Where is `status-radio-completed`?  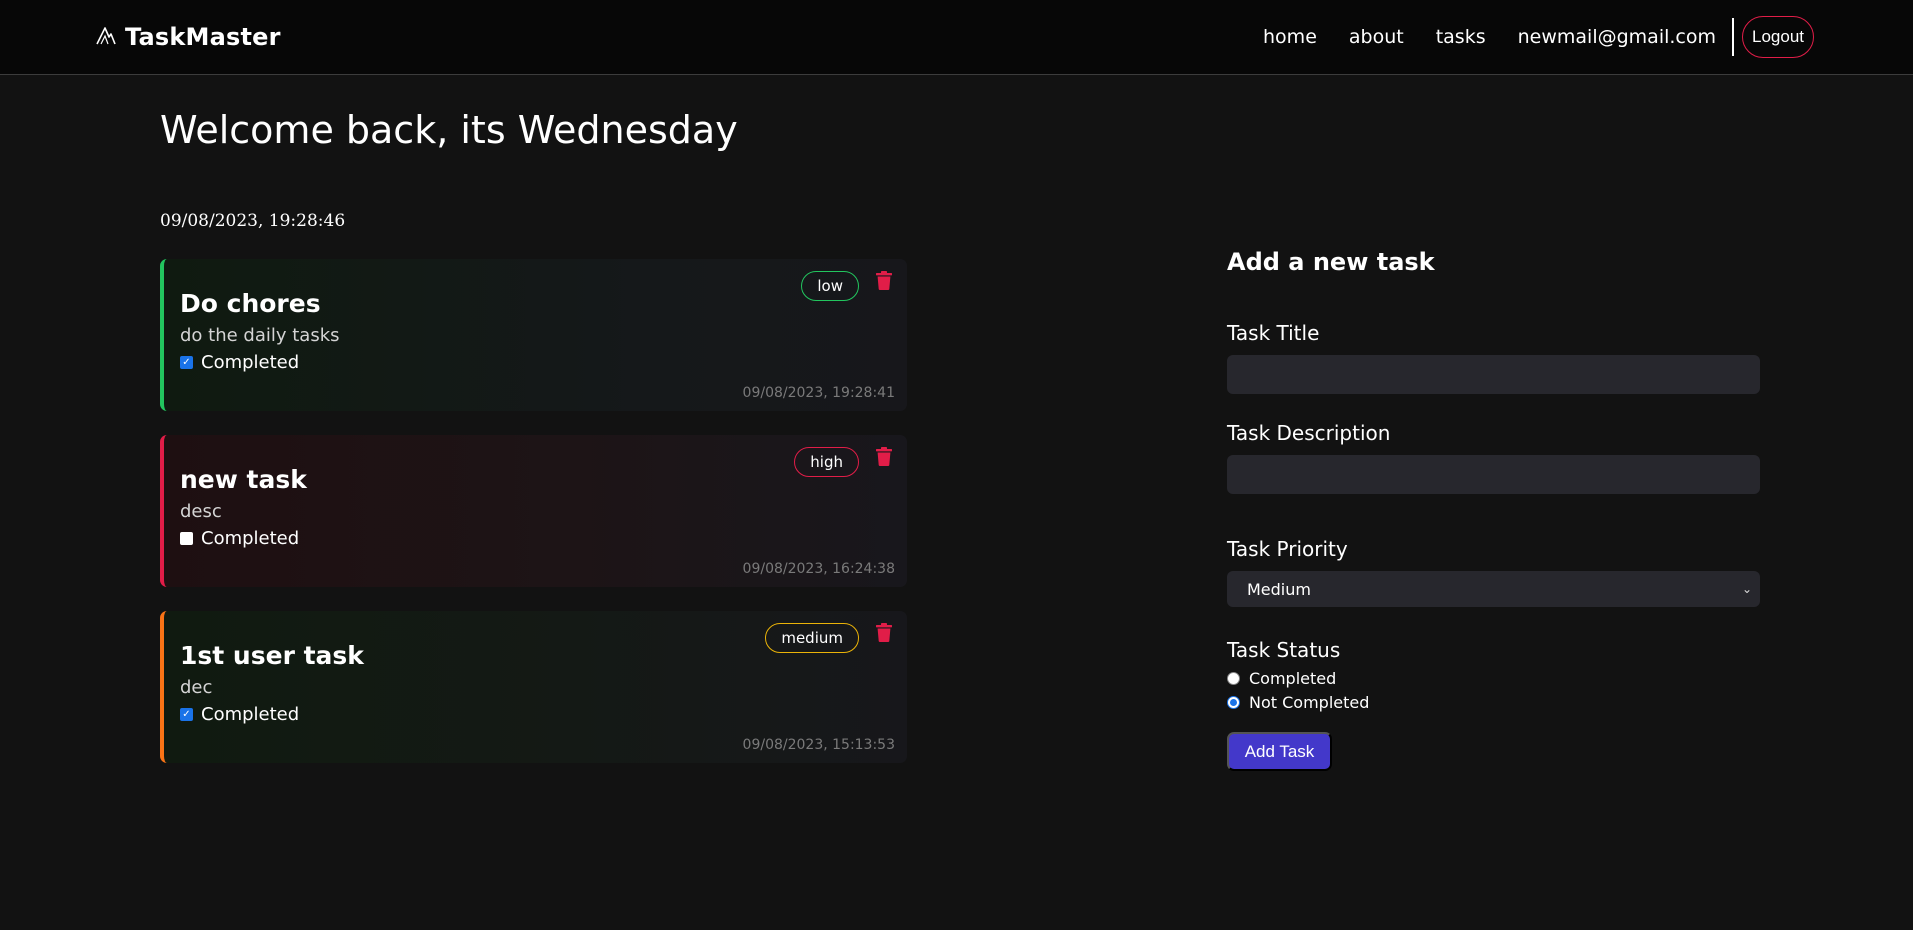
status-radio-completed is located at coordinates (1233, 678).